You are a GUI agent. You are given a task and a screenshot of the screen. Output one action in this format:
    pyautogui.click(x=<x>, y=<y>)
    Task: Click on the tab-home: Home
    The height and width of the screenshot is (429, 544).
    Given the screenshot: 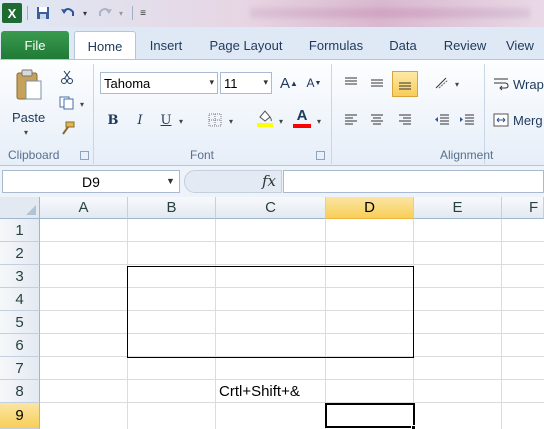 What is the action you would take?
    pyautogui.click(x=105, y=45)
    